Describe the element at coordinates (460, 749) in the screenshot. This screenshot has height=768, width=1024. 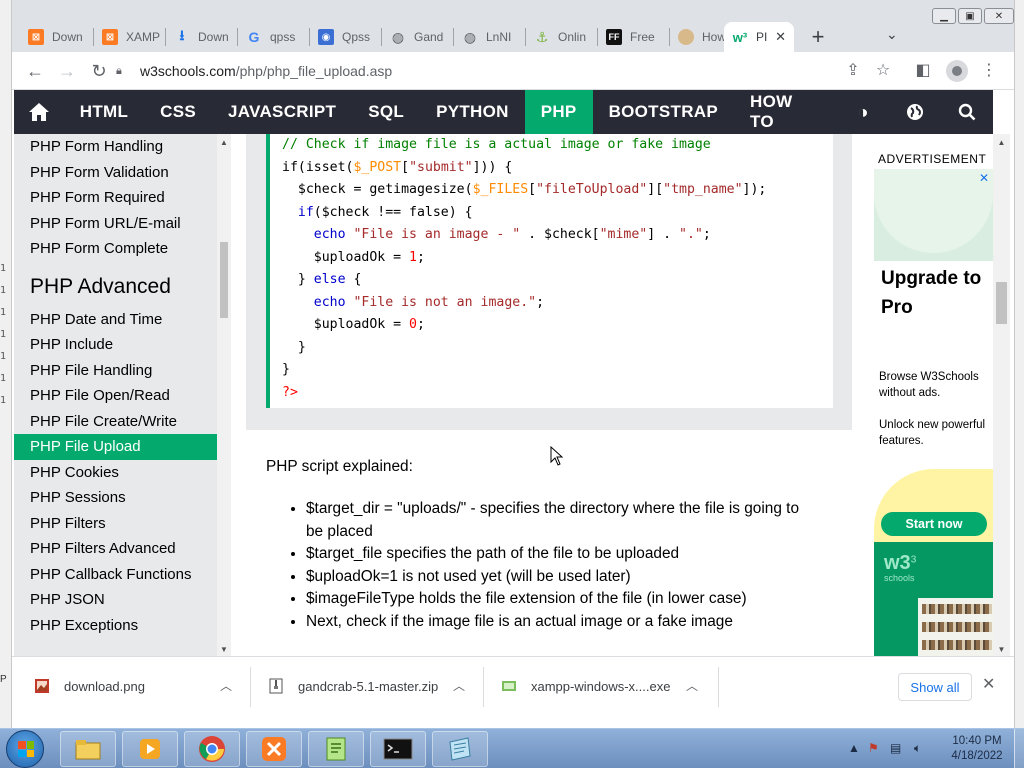
I see `taskbar-notepad` at that location.